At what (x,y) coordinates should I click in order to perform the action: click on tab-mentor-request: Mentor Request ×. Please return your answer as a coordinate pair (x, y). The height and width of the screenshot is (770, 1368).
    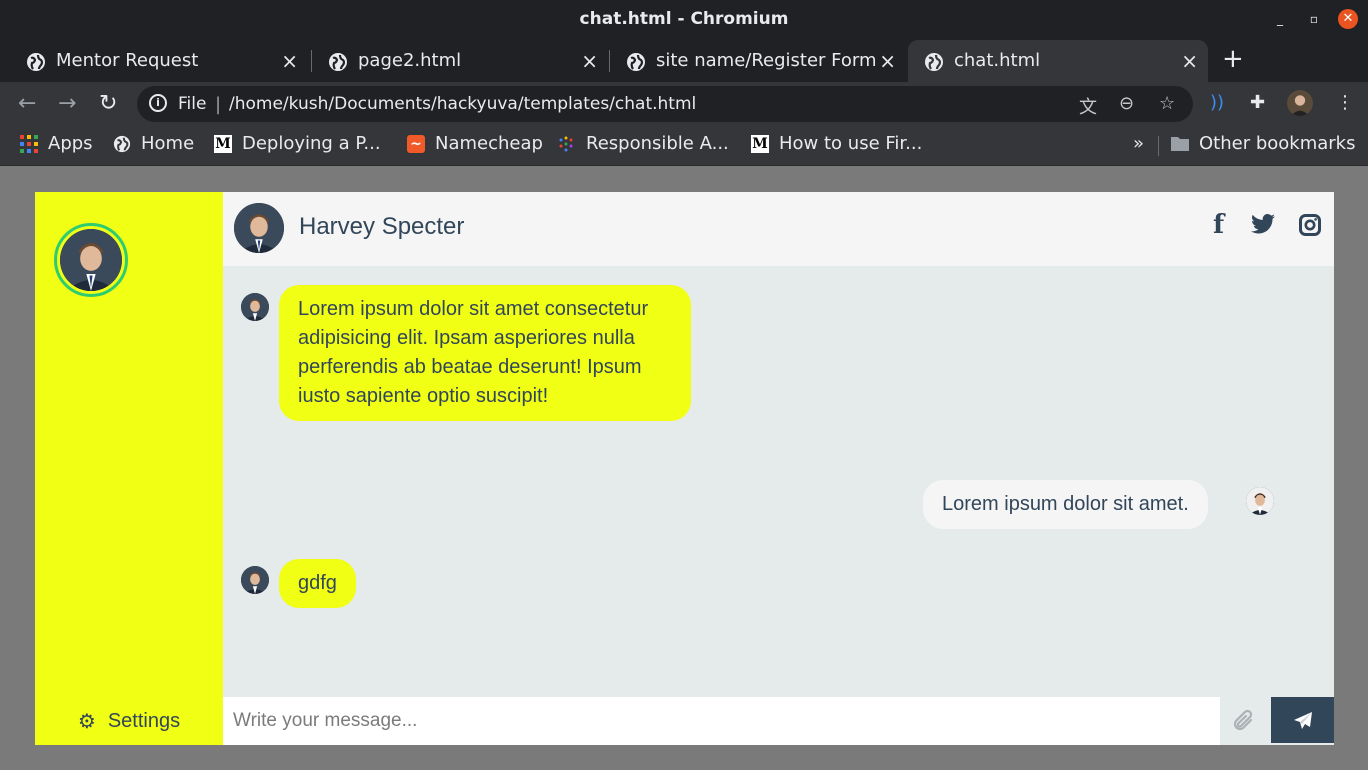
    Looking at the image, I should click on (159, 61).